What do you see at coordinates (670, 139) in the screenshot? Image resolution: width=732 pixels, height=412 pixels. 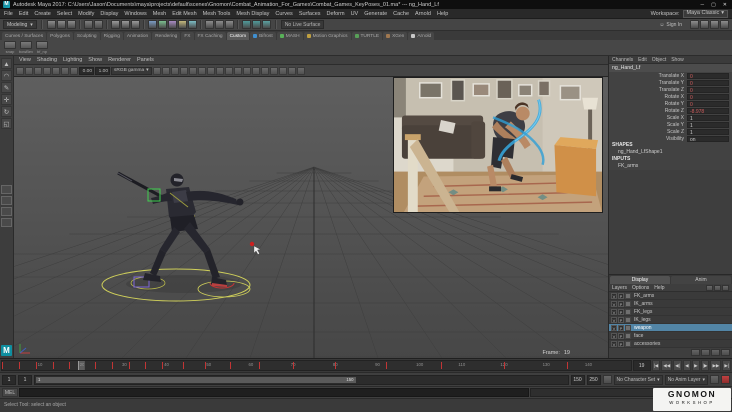 I see `channel-row-visibility: Visibility on` at bounding box center [670, 139].